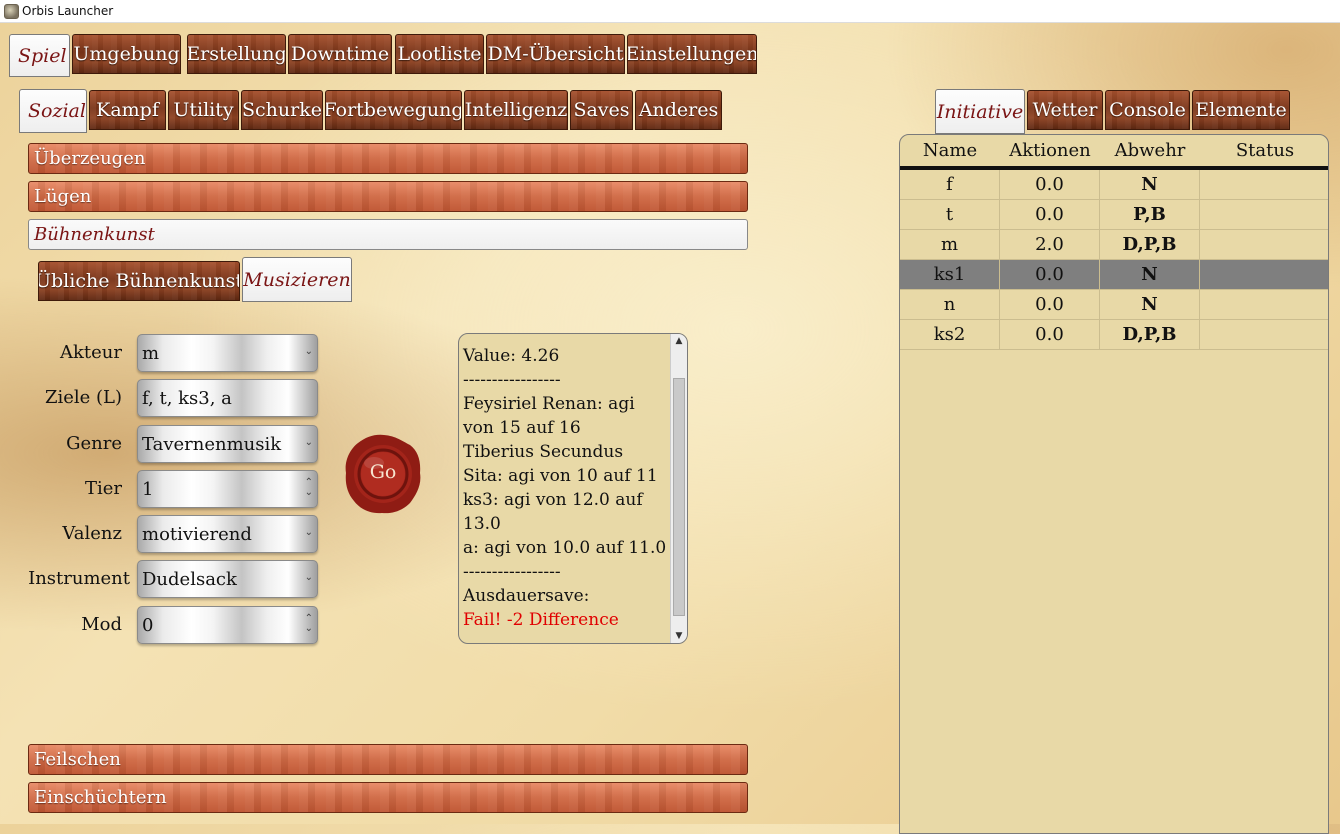  I want to click on mod-stepper: 0 ⌃ ⌄, so click(227, 625).